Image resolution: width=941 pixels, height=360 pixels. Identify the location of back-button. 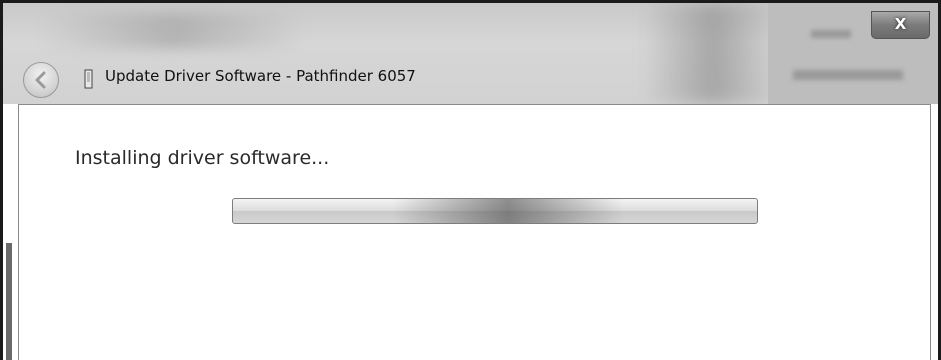
(41, 80).